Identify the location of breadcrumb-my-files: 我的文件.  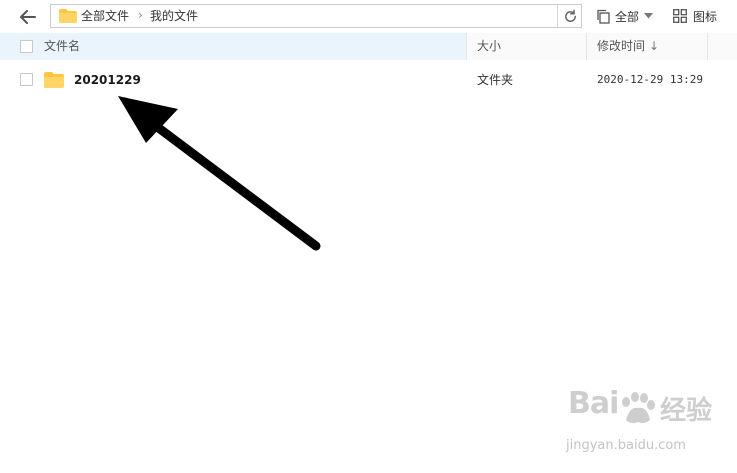
(174, 16).